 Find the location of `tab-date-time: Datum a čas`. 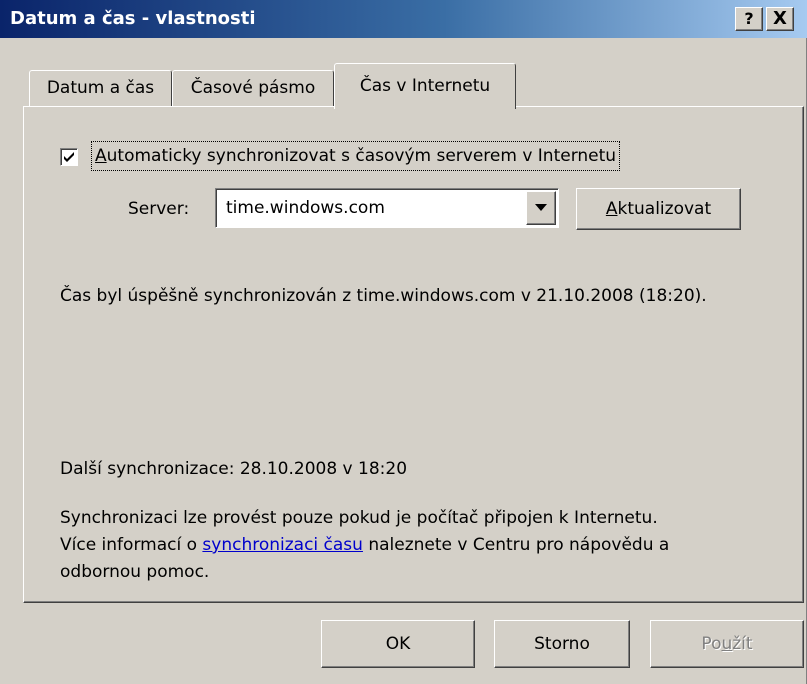

tab-date-time: Datum a čas is located at coordinates (100, 88).